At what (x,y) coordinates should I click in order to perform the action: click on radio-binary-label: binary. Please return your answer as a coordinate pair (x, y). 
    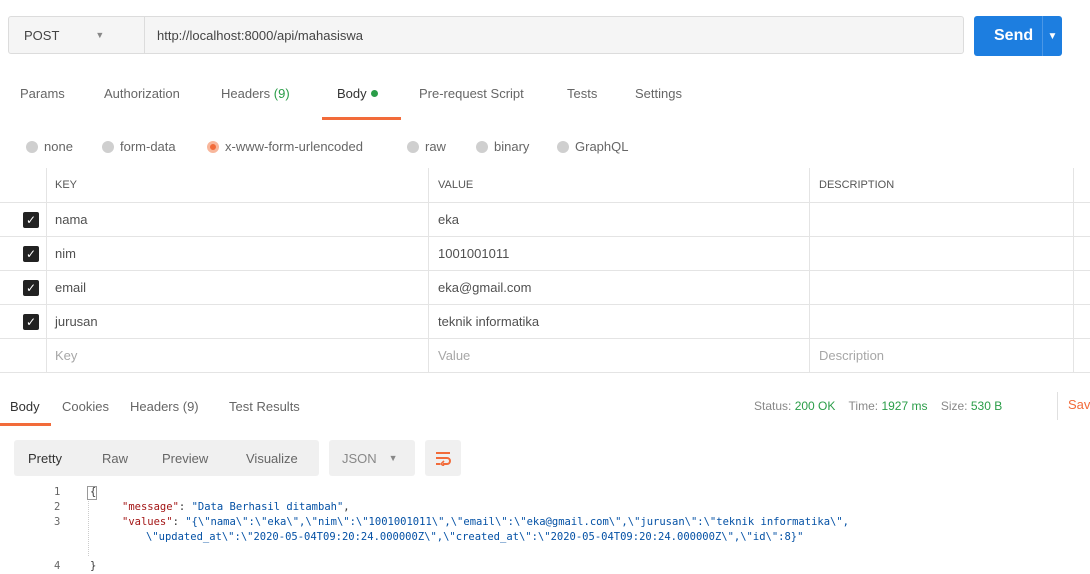
    Looking at the image, I should click on (512, 146).